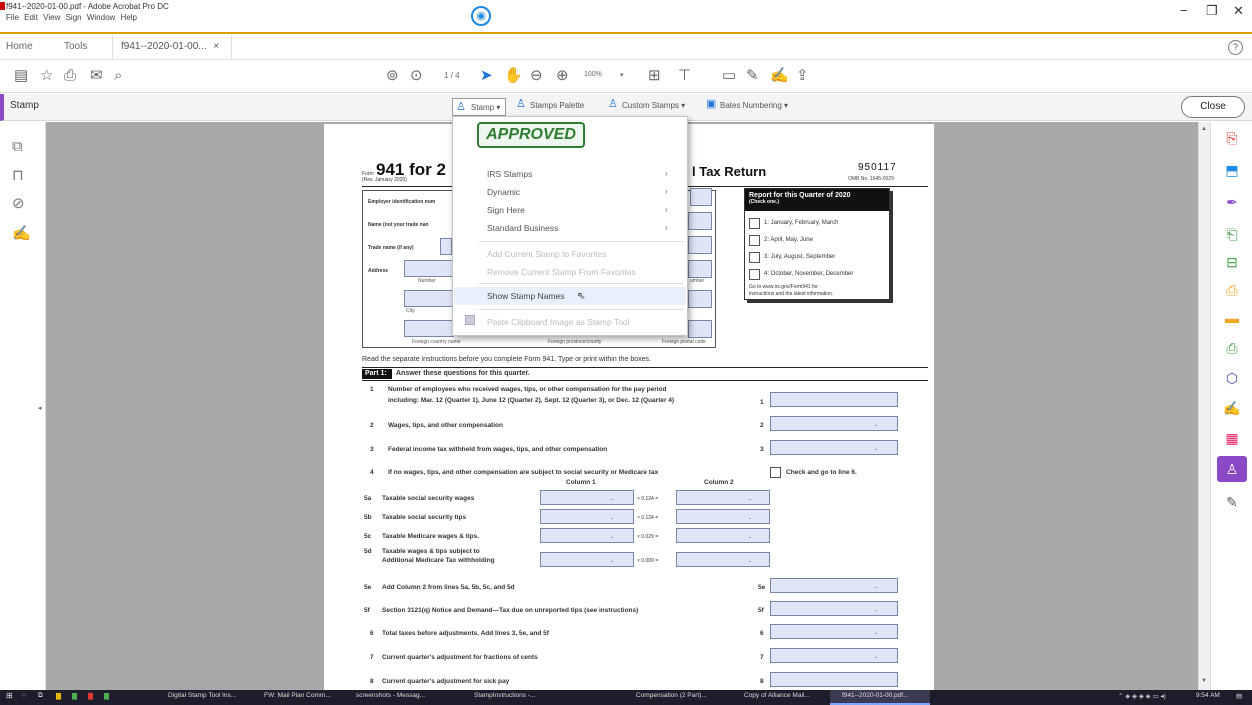  I want to click on taskbar-search-icon: ○, so click(24, 695).